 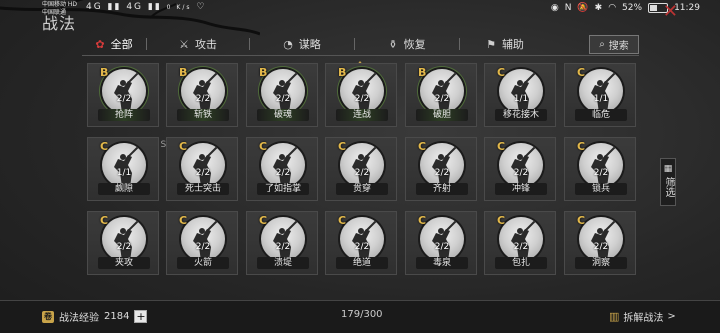 I want to click on tactic-card: C 2/2 溃堤, so click(x=282, y=243).